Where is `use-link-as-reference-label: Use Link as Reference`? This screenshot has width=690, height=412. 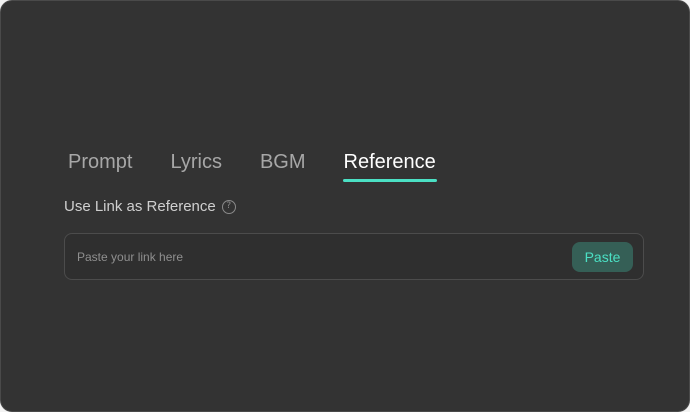 use-link-as-reference-label: Use Link as Reference is located at coordinates (140, 206).